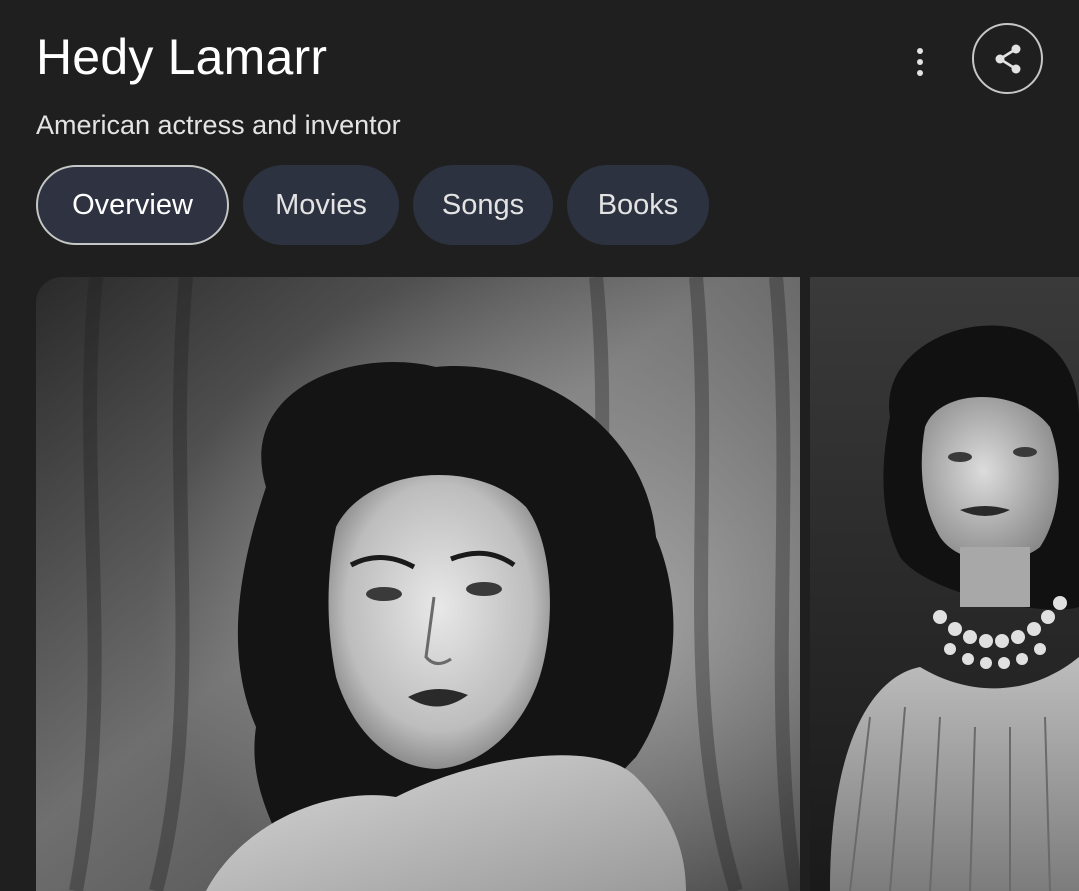 The width and height of the screenshot is (1079, 891). I want to click on more-vert-icon, so click(920, 51).